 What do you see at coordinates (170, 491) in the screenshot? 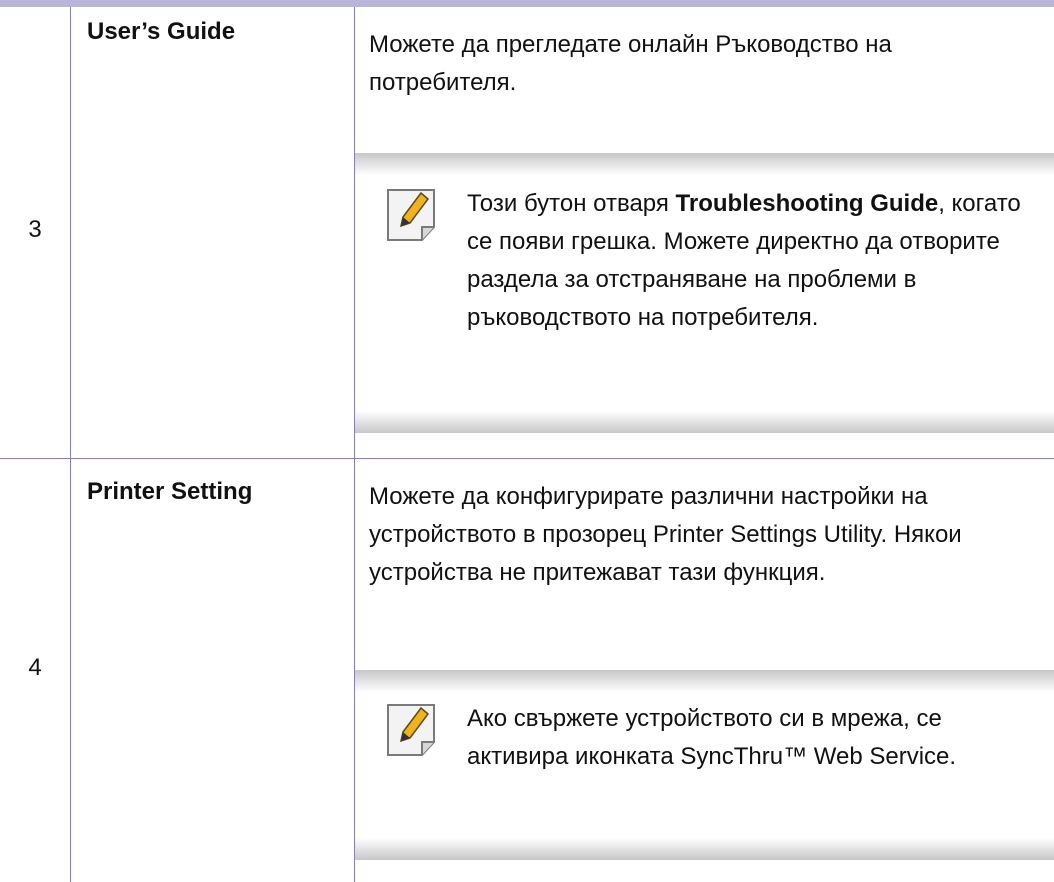
I see `feature-name: Printer Setting` at bounding box center [170, 491].